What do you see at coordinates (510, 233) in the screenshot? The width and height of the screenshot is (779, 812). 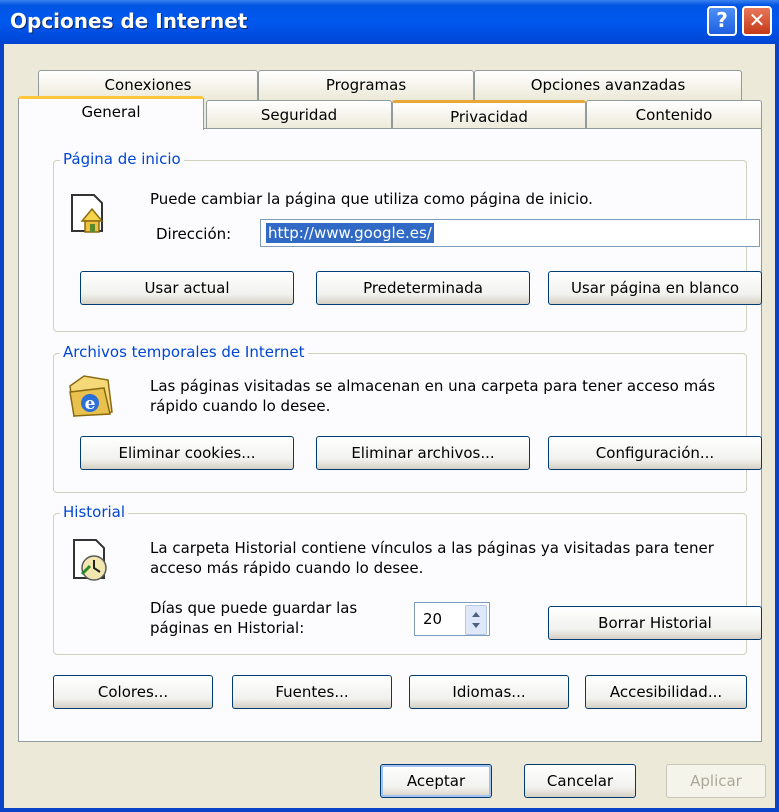 I see `address-field: http://www.google.es/` at bounding box center [510, 233].